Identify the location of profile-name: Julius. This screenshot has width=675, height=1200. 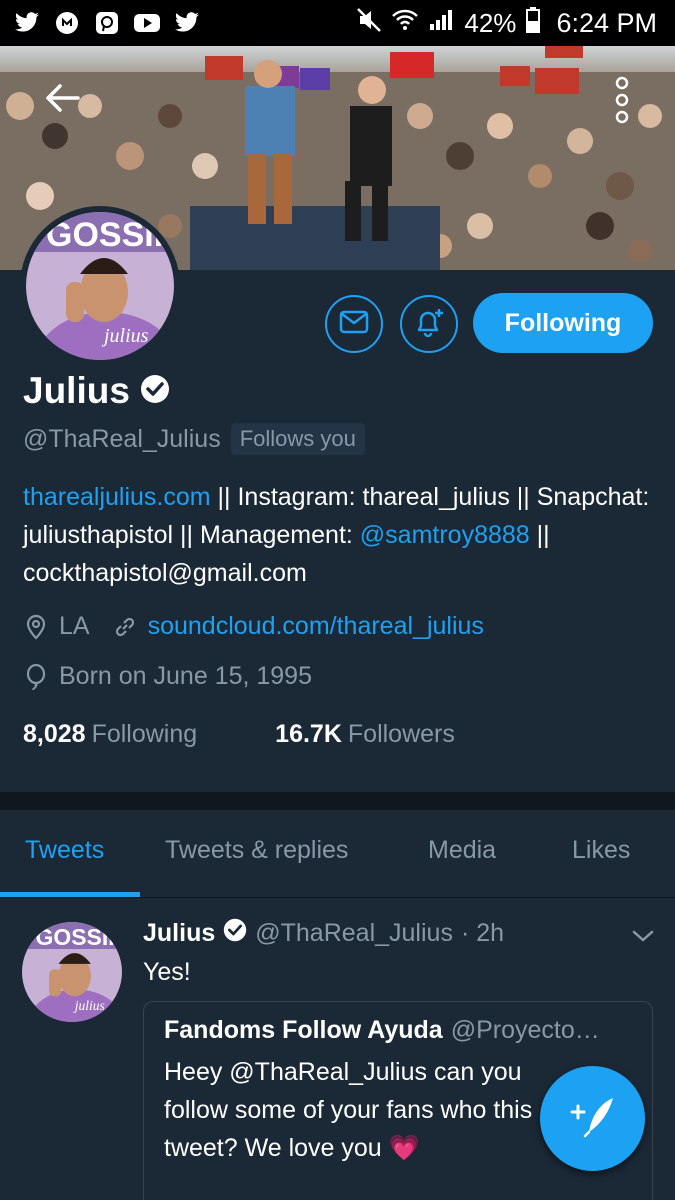
(76, 390).